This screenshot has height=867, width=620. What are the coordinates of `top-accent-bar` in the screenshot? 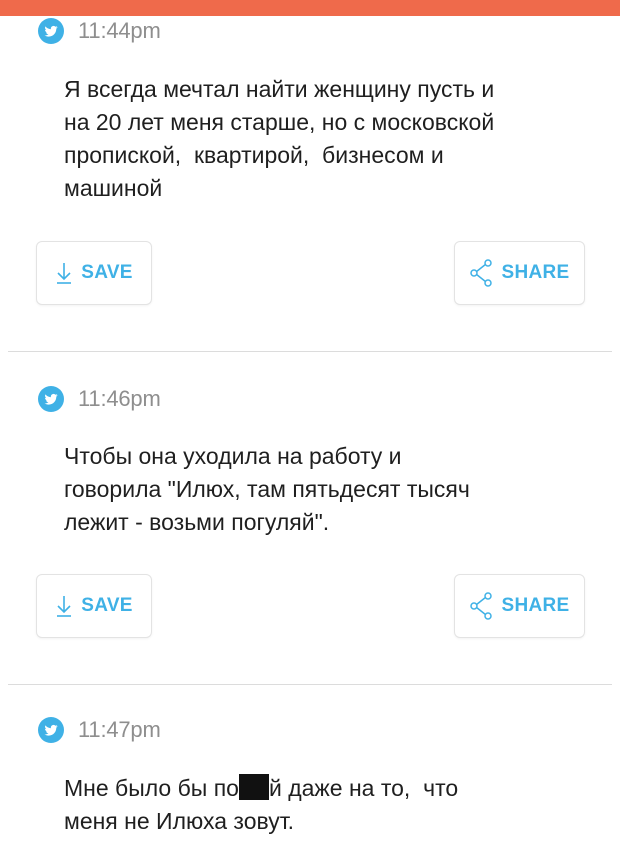 It's located at (310, 8).